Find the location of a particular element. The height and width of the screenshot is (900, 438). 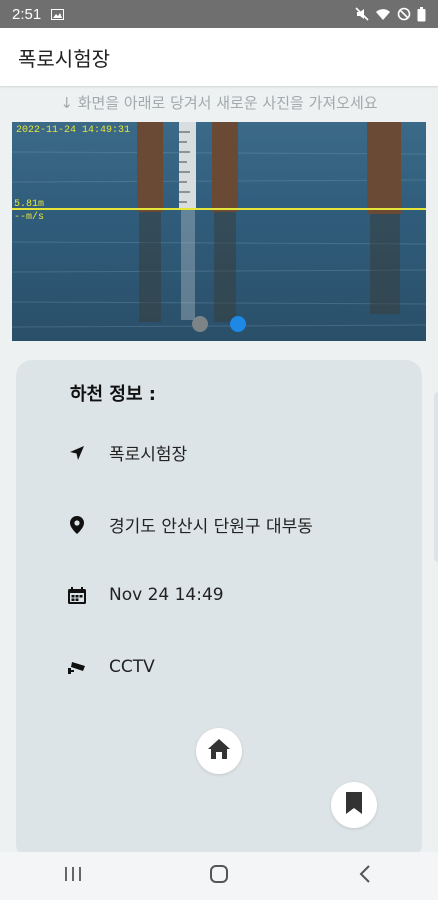

mute-icon is located at coordinates (362, 14).